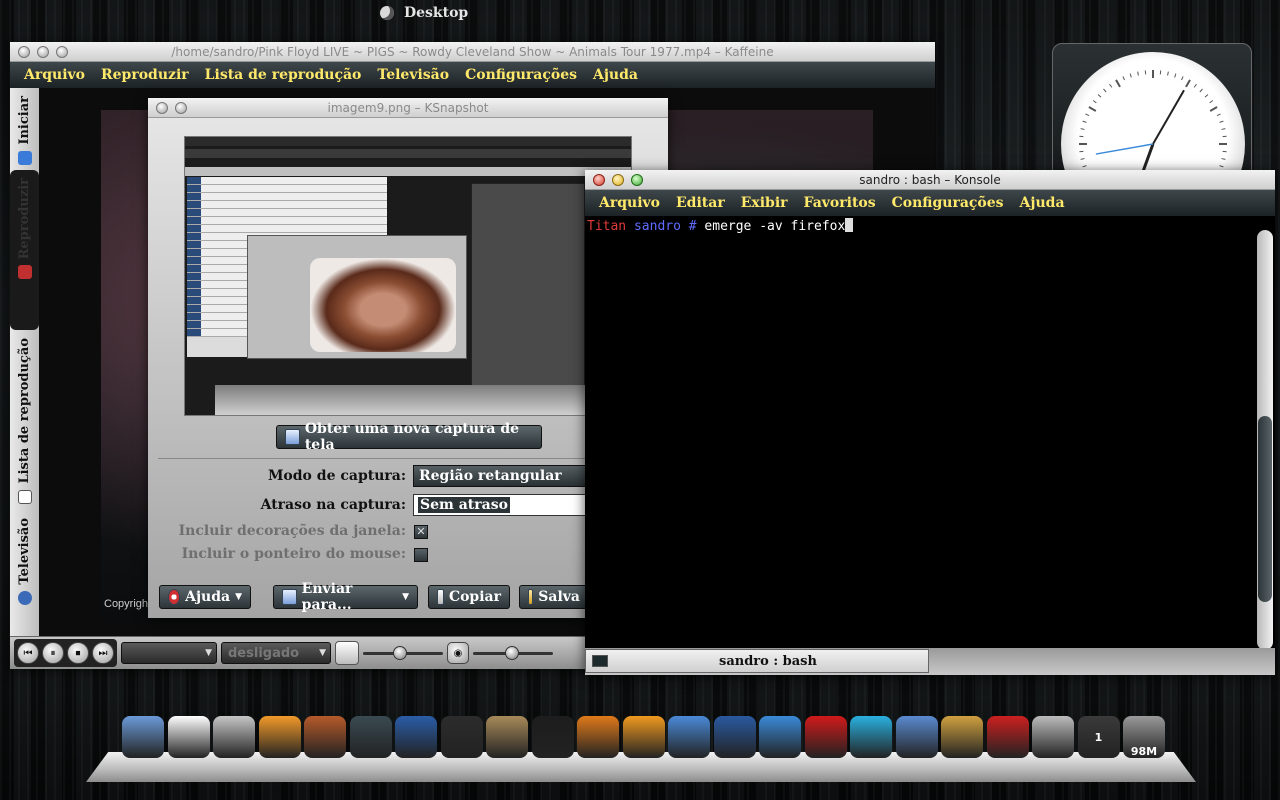 The image size is (1280, 800). Describe the element at coordinates (413, 75) in the screenshot. I see `menu-televisao: Televisão` at that location.